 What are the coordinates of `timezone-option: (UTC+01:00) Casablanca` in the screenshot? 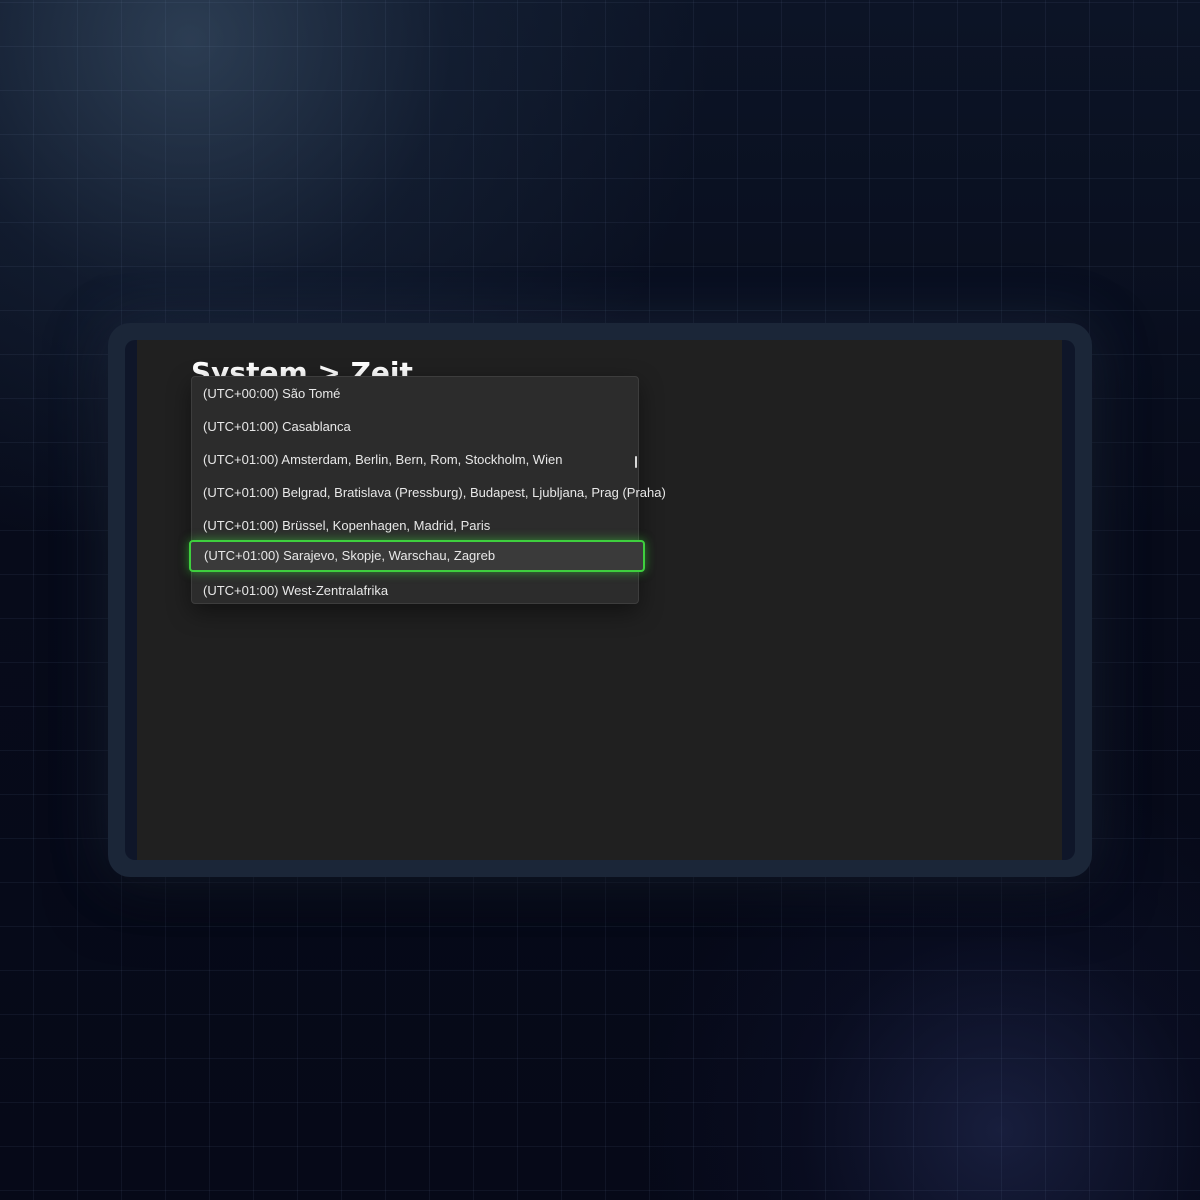 It's located at (415, 426).